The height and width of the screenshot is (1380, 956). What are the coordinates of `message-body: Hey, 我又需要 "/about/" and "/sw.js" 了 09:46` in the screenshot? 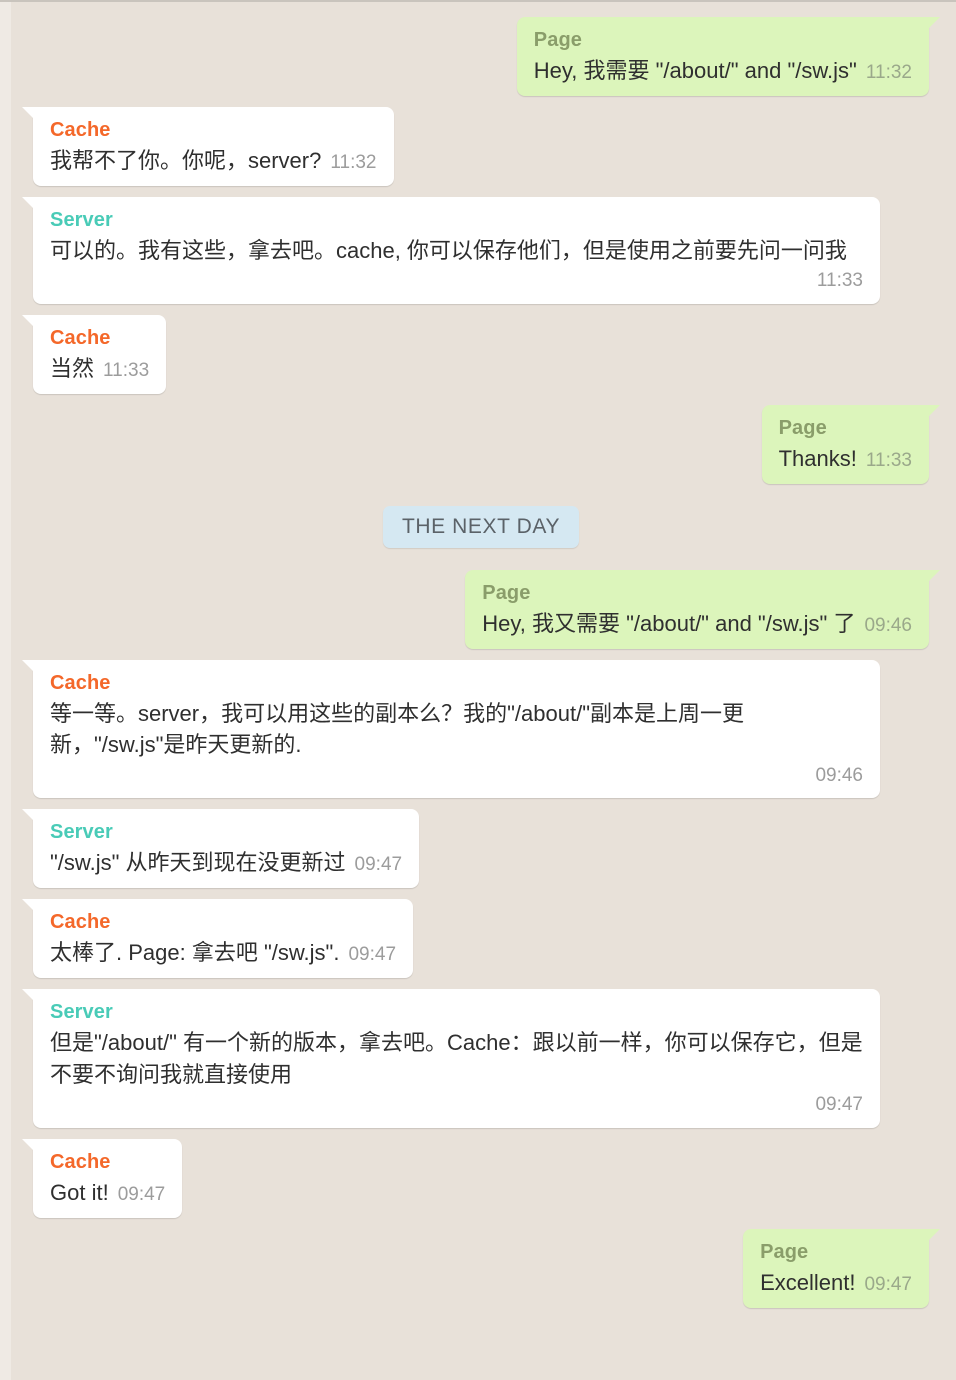 It's located at (697, 624).